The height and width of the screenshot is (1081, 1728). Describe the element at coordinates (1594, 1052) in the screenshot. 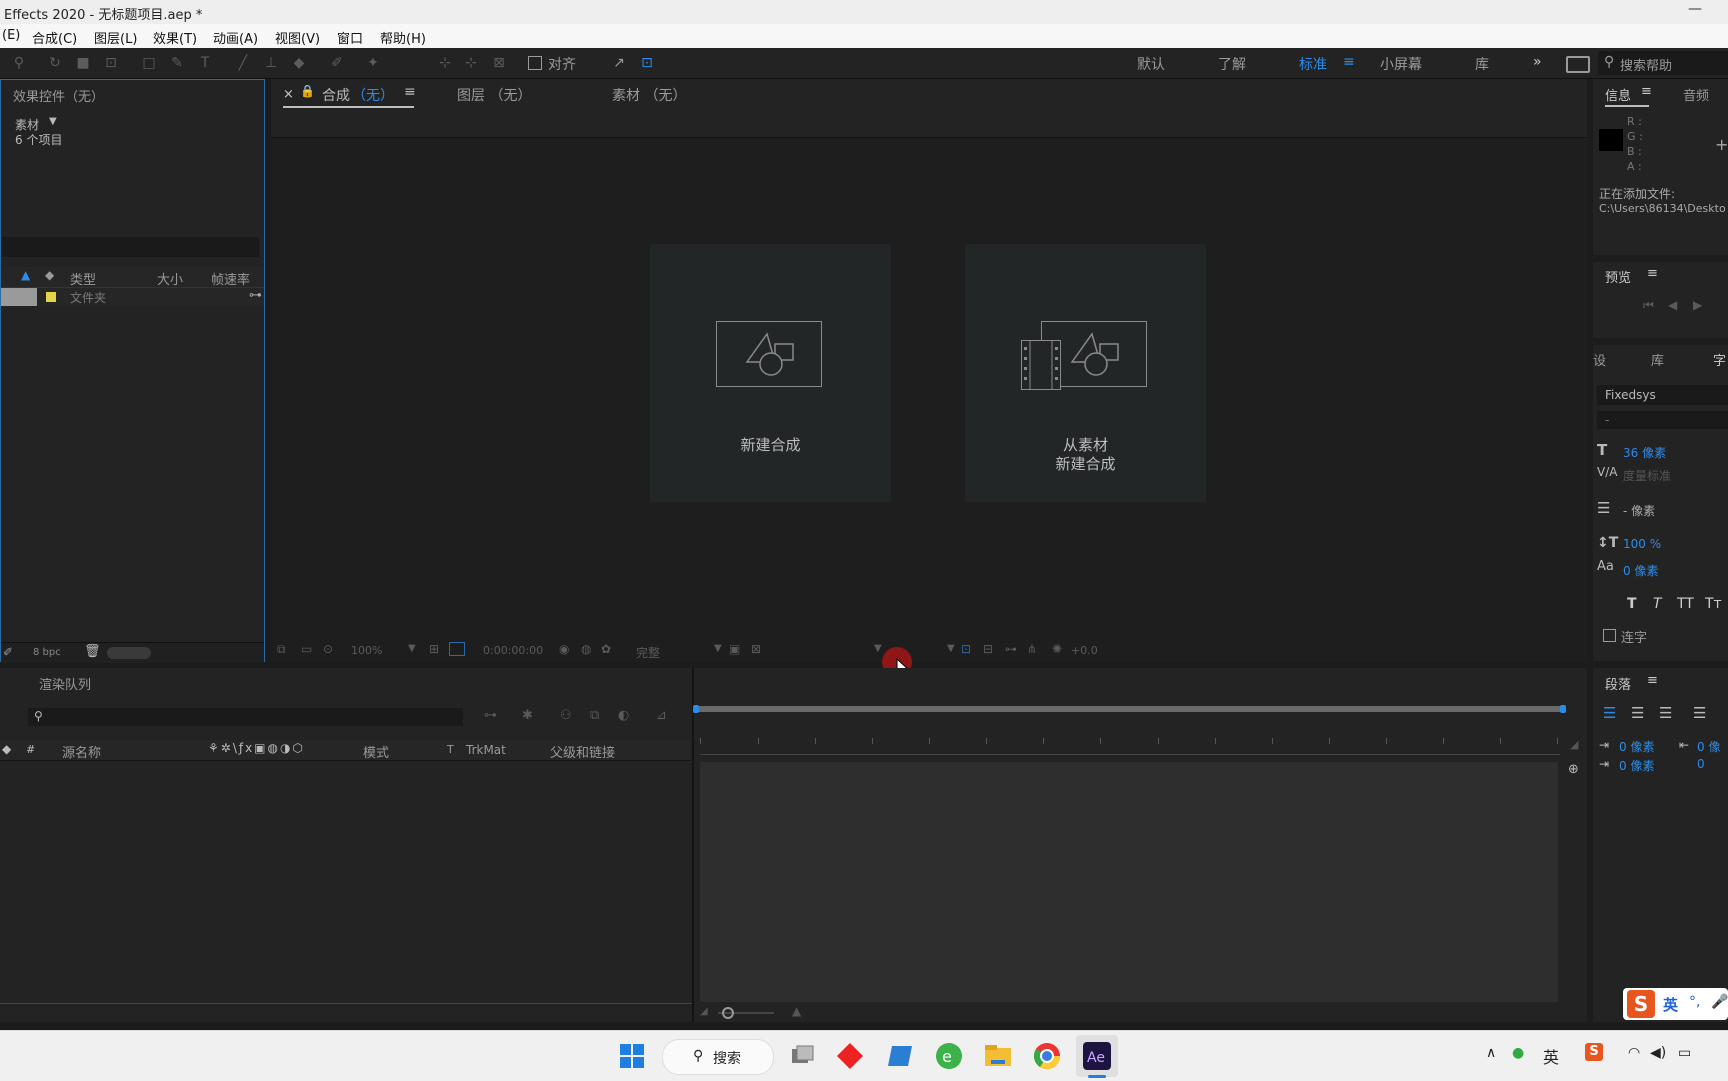

I see `sogou-tray-icon: S` at that location.